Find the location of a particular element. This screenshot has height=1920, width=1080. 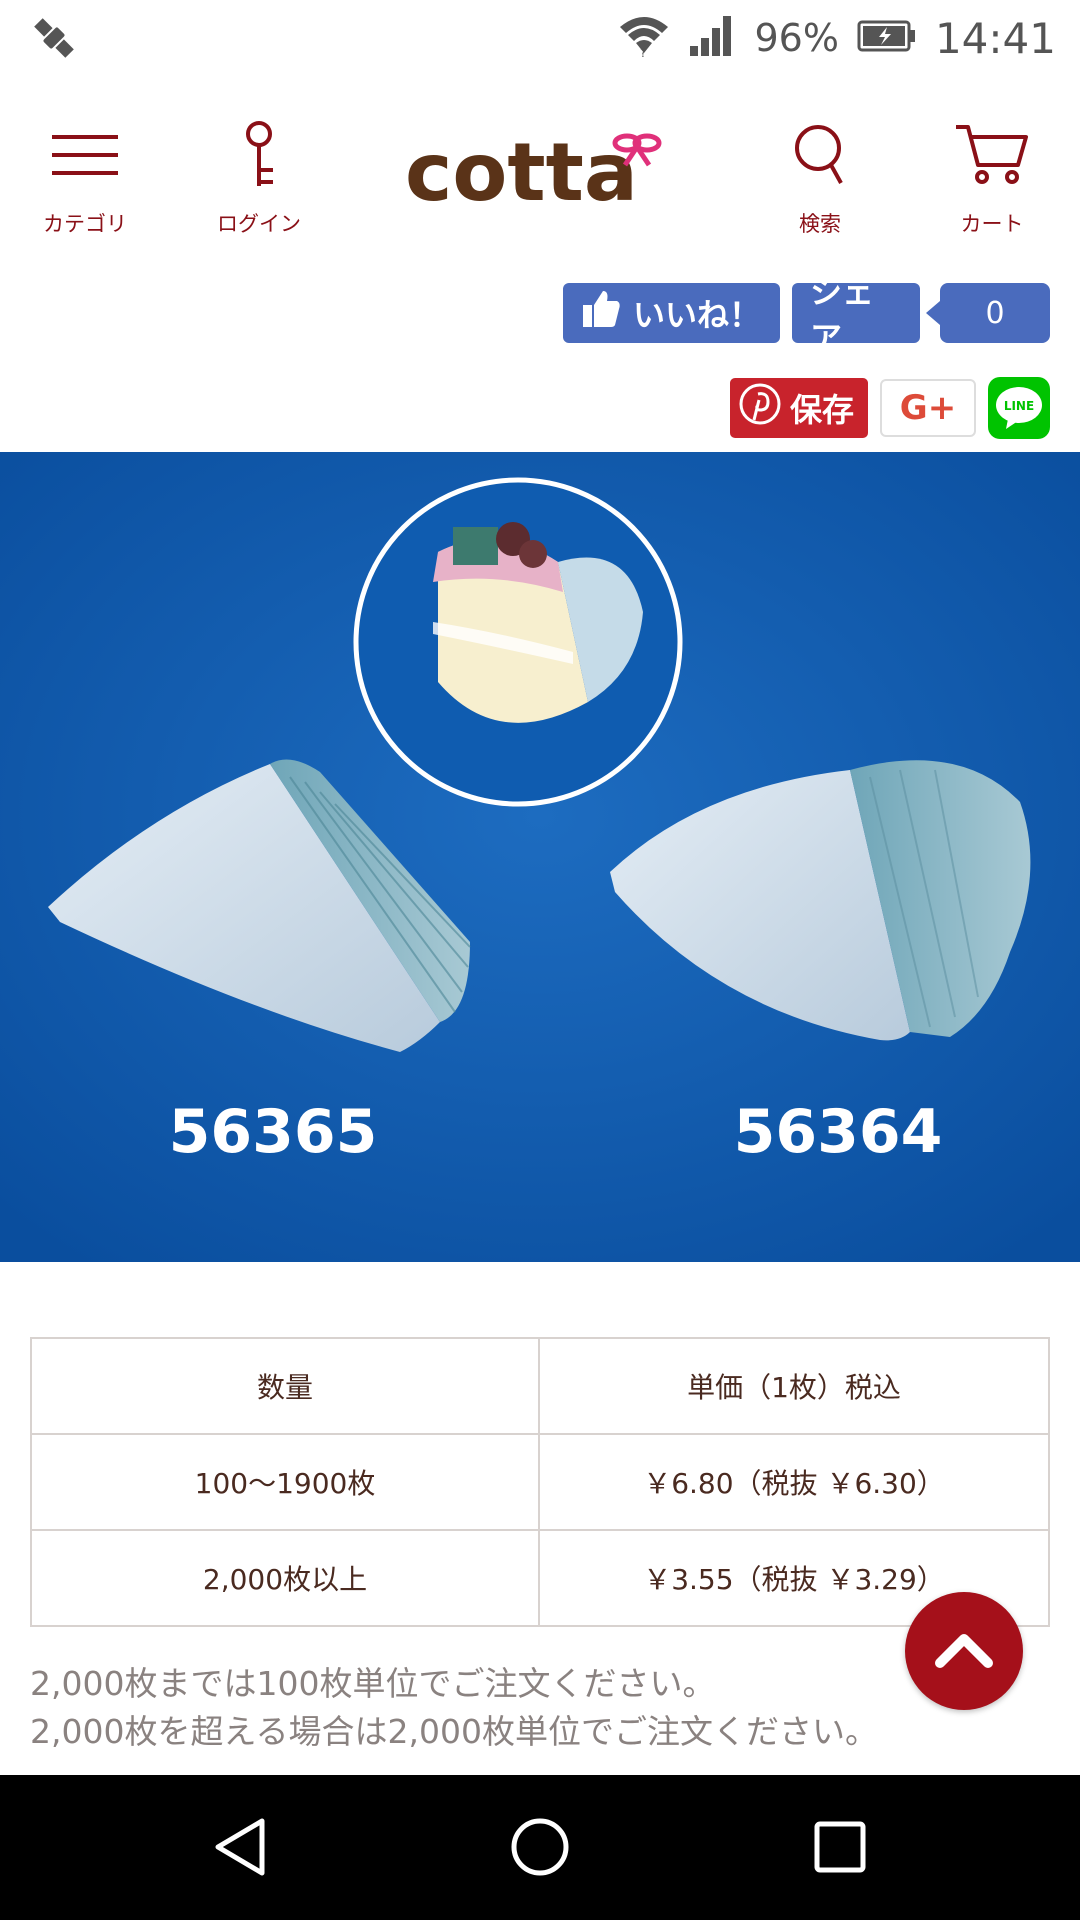

site-header: カテゴリ ログイン cotta 検索 カート is located at coordinates (540, 165).